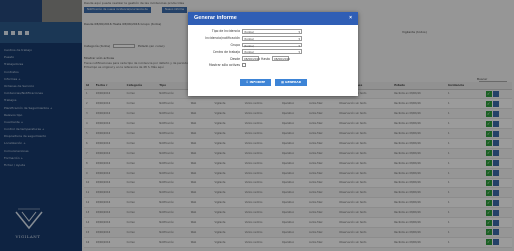 This screenshot has height=251, width=514. What do you see at coordinates (273, 65) in the screenshot?
I see `field-only-active: Mostrar sólo activas` at bounding box center [273, 65].